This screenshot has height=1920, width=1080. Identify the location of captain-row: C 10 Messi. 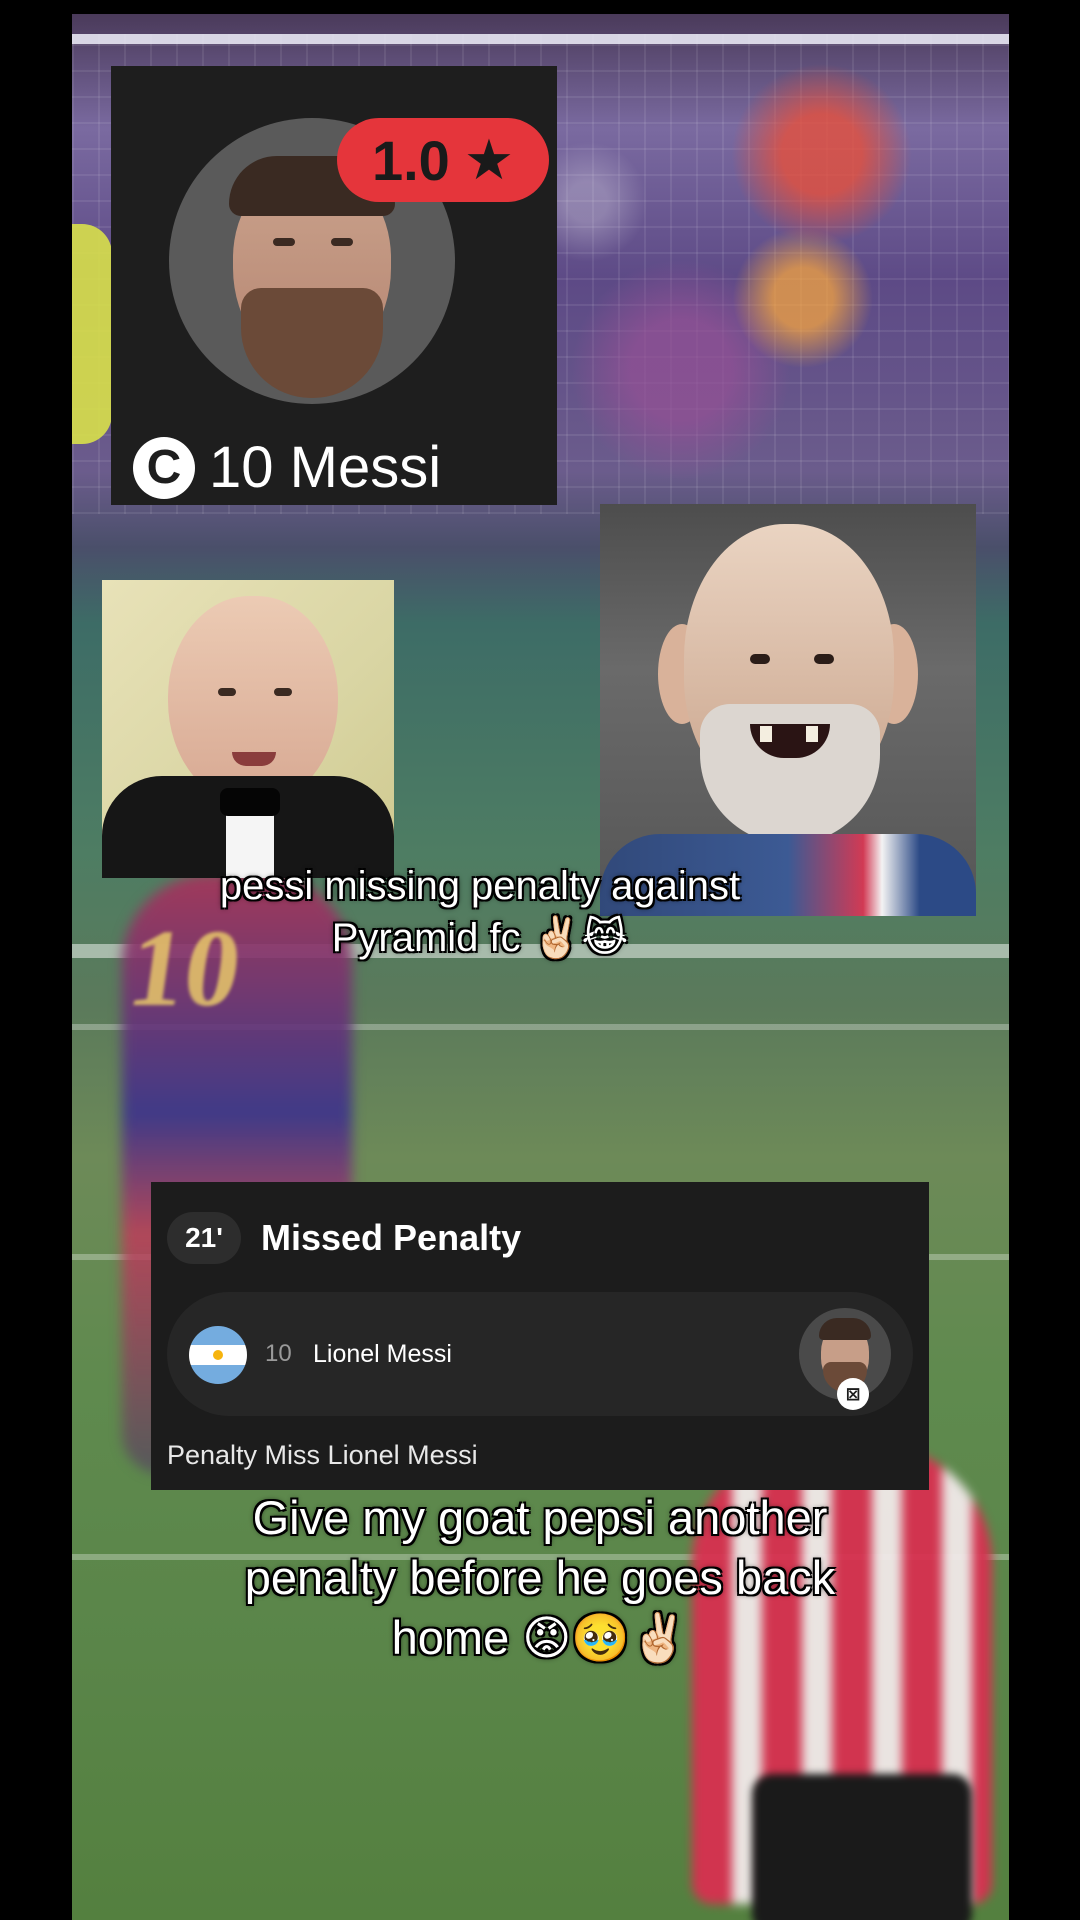
(287, 467).